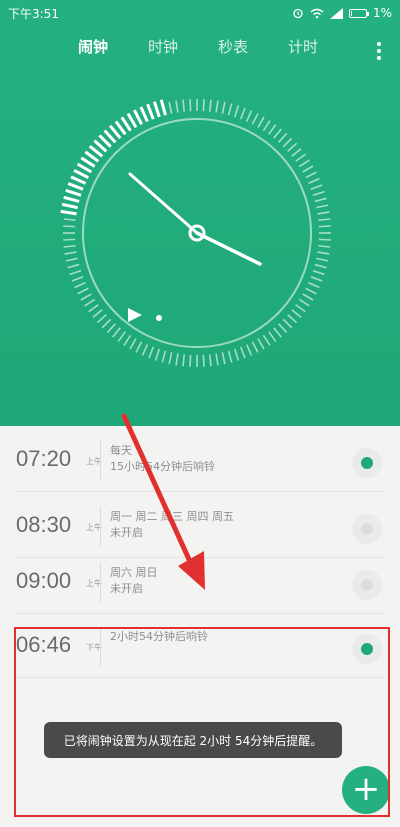  What do you see at coordinates (44, 644) in the screenshot?
I see `alarm-time: 06:46` at bounding box center [44, 644].